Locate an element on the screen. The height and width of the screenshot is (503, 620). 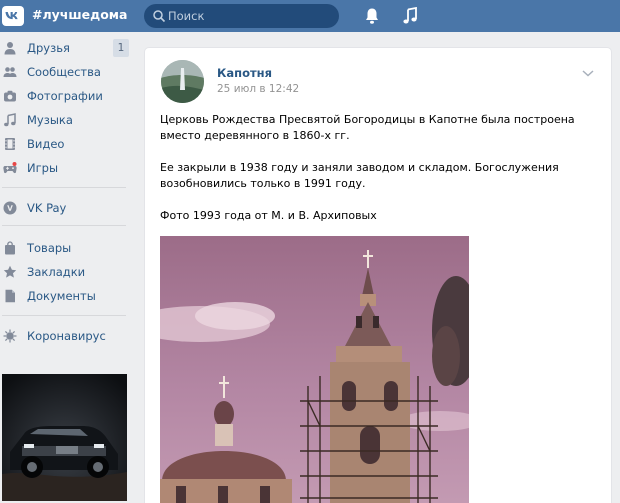
vk-logo is located at coordinates (13, 16).